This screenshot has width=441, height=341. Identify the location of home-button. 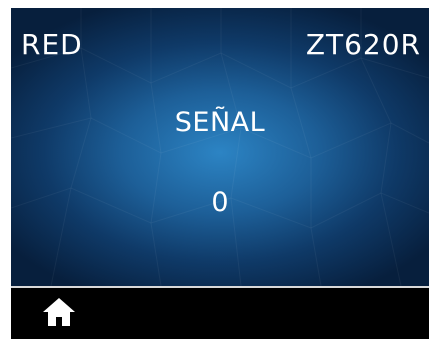
(59, 312).